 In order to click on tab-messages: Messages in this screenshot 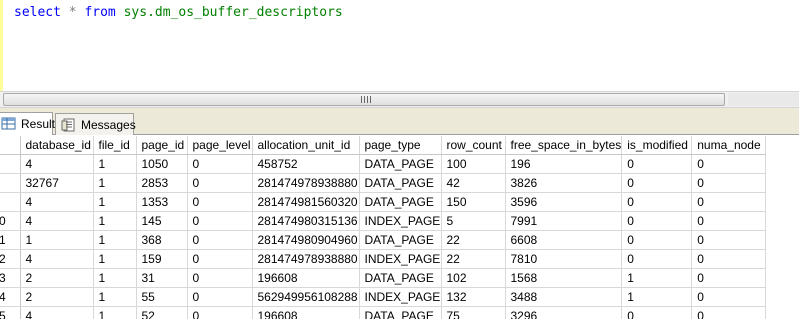, I will do `click(95, 124)`.